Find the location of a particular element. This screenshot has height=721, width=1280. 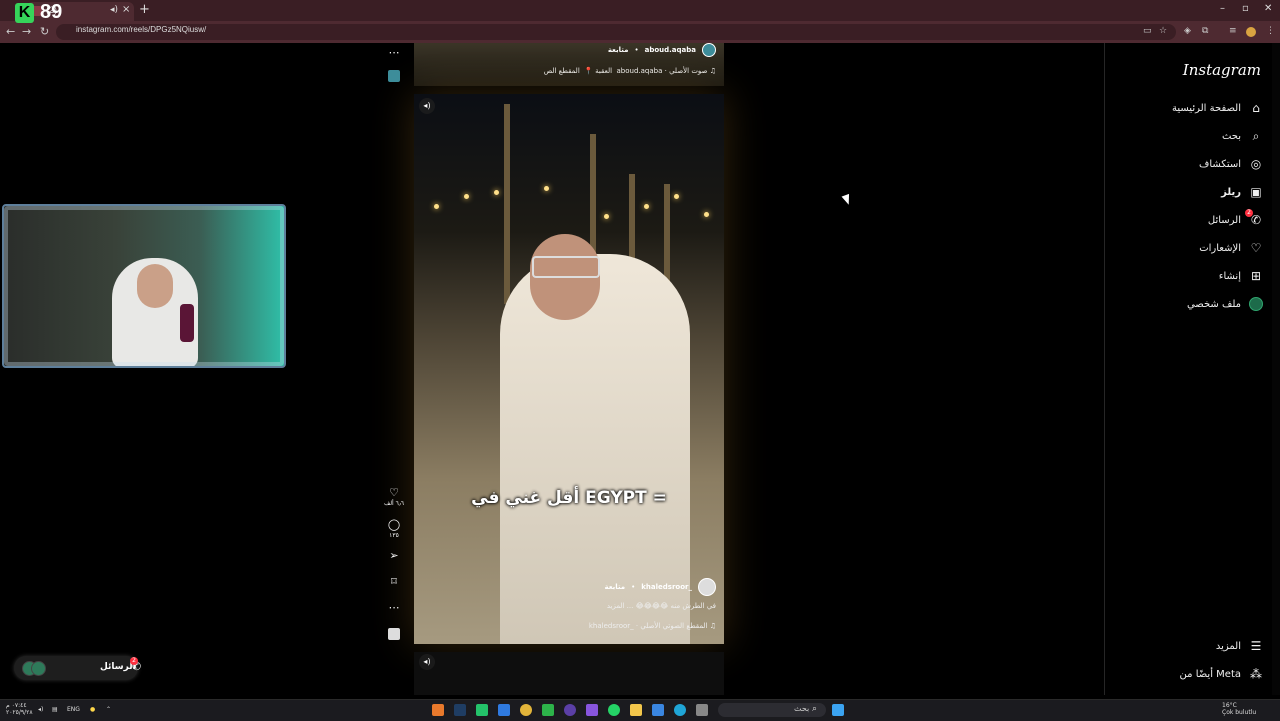

share-button: ➢ is located at coordinates (394, 555).